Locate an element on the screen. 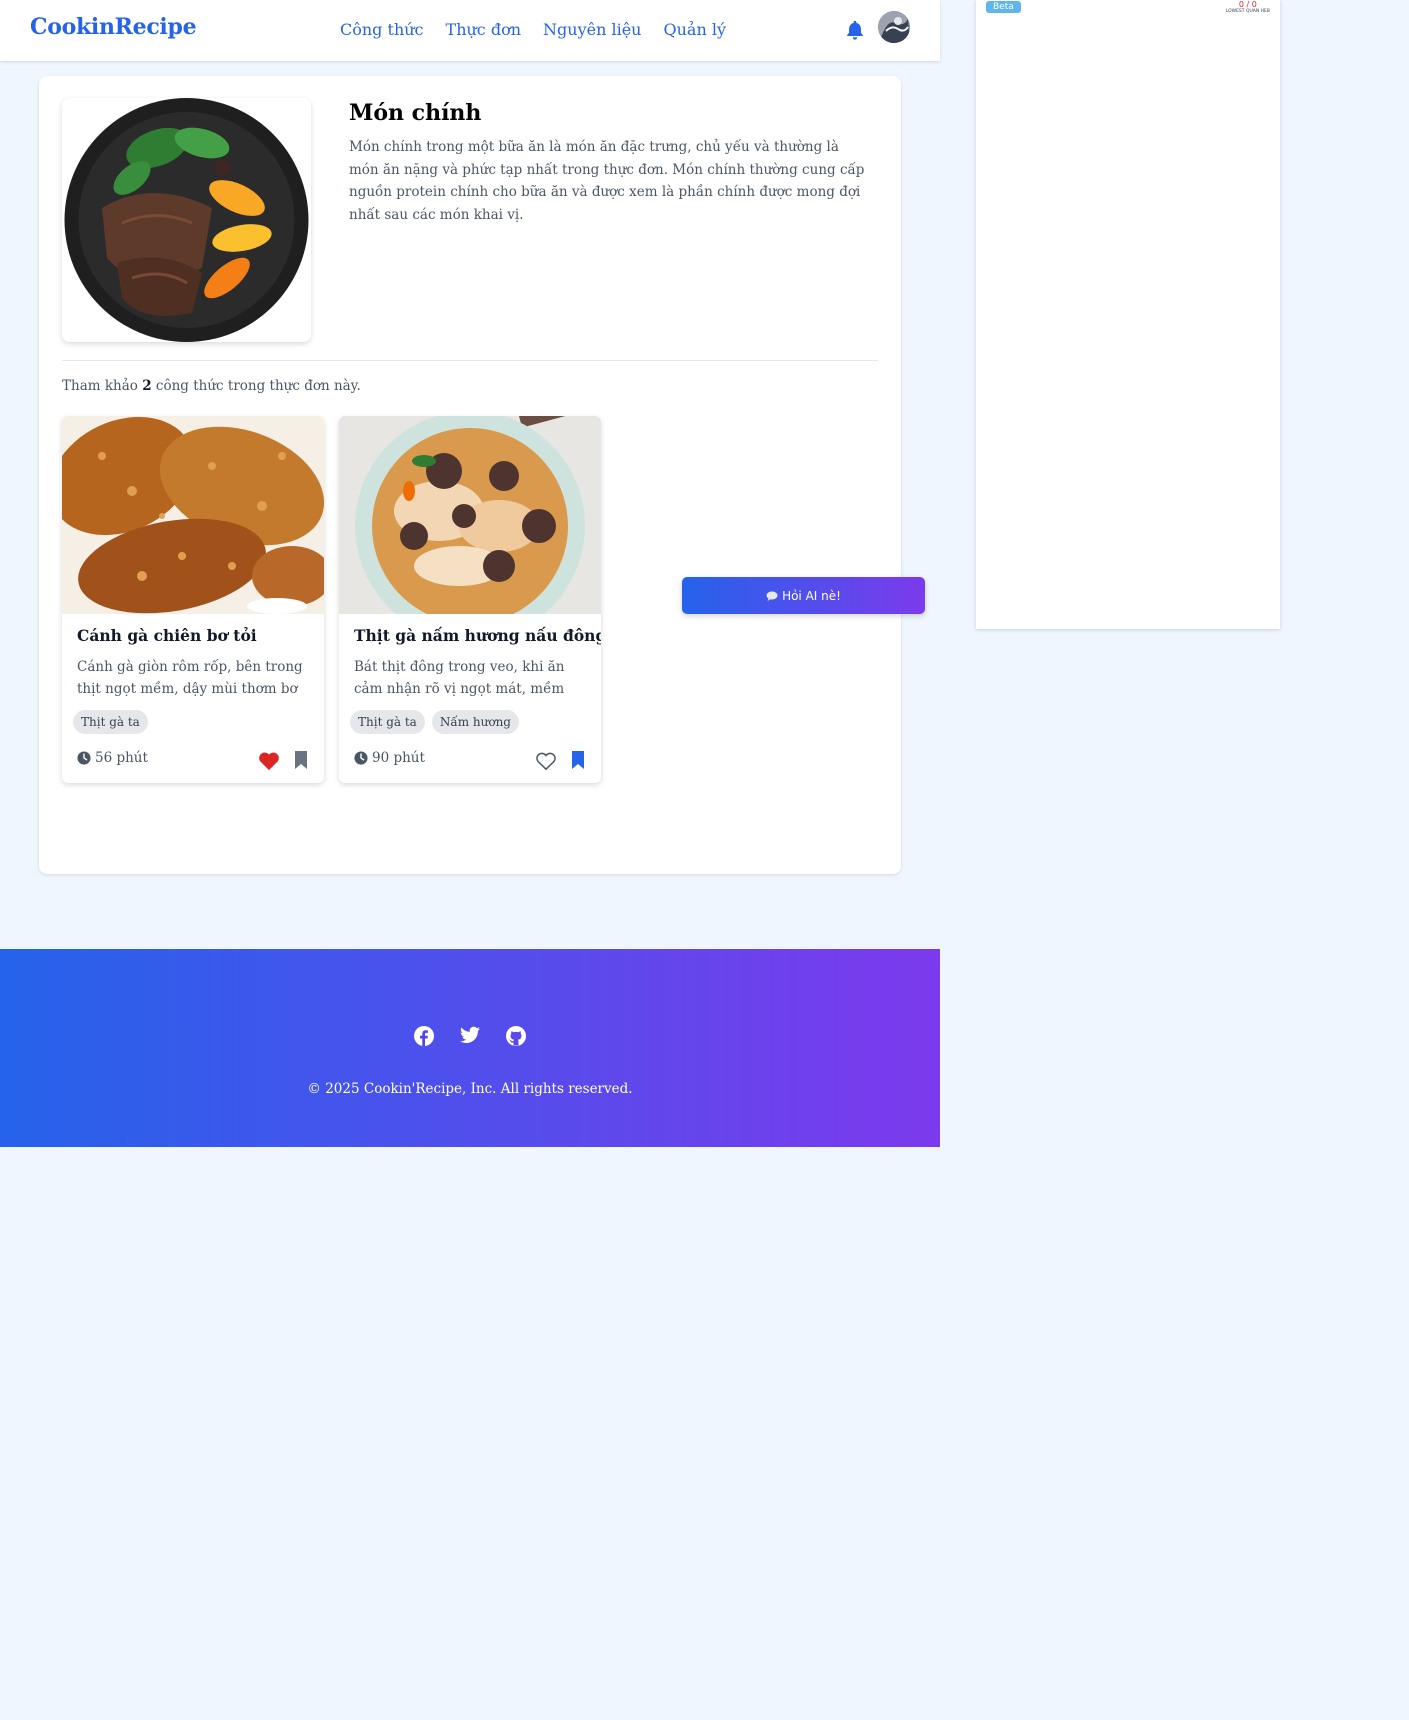 This screenshot has height=1720, width=1409. counter-value: 0 / 0 is located at coordinates (1247, 4).